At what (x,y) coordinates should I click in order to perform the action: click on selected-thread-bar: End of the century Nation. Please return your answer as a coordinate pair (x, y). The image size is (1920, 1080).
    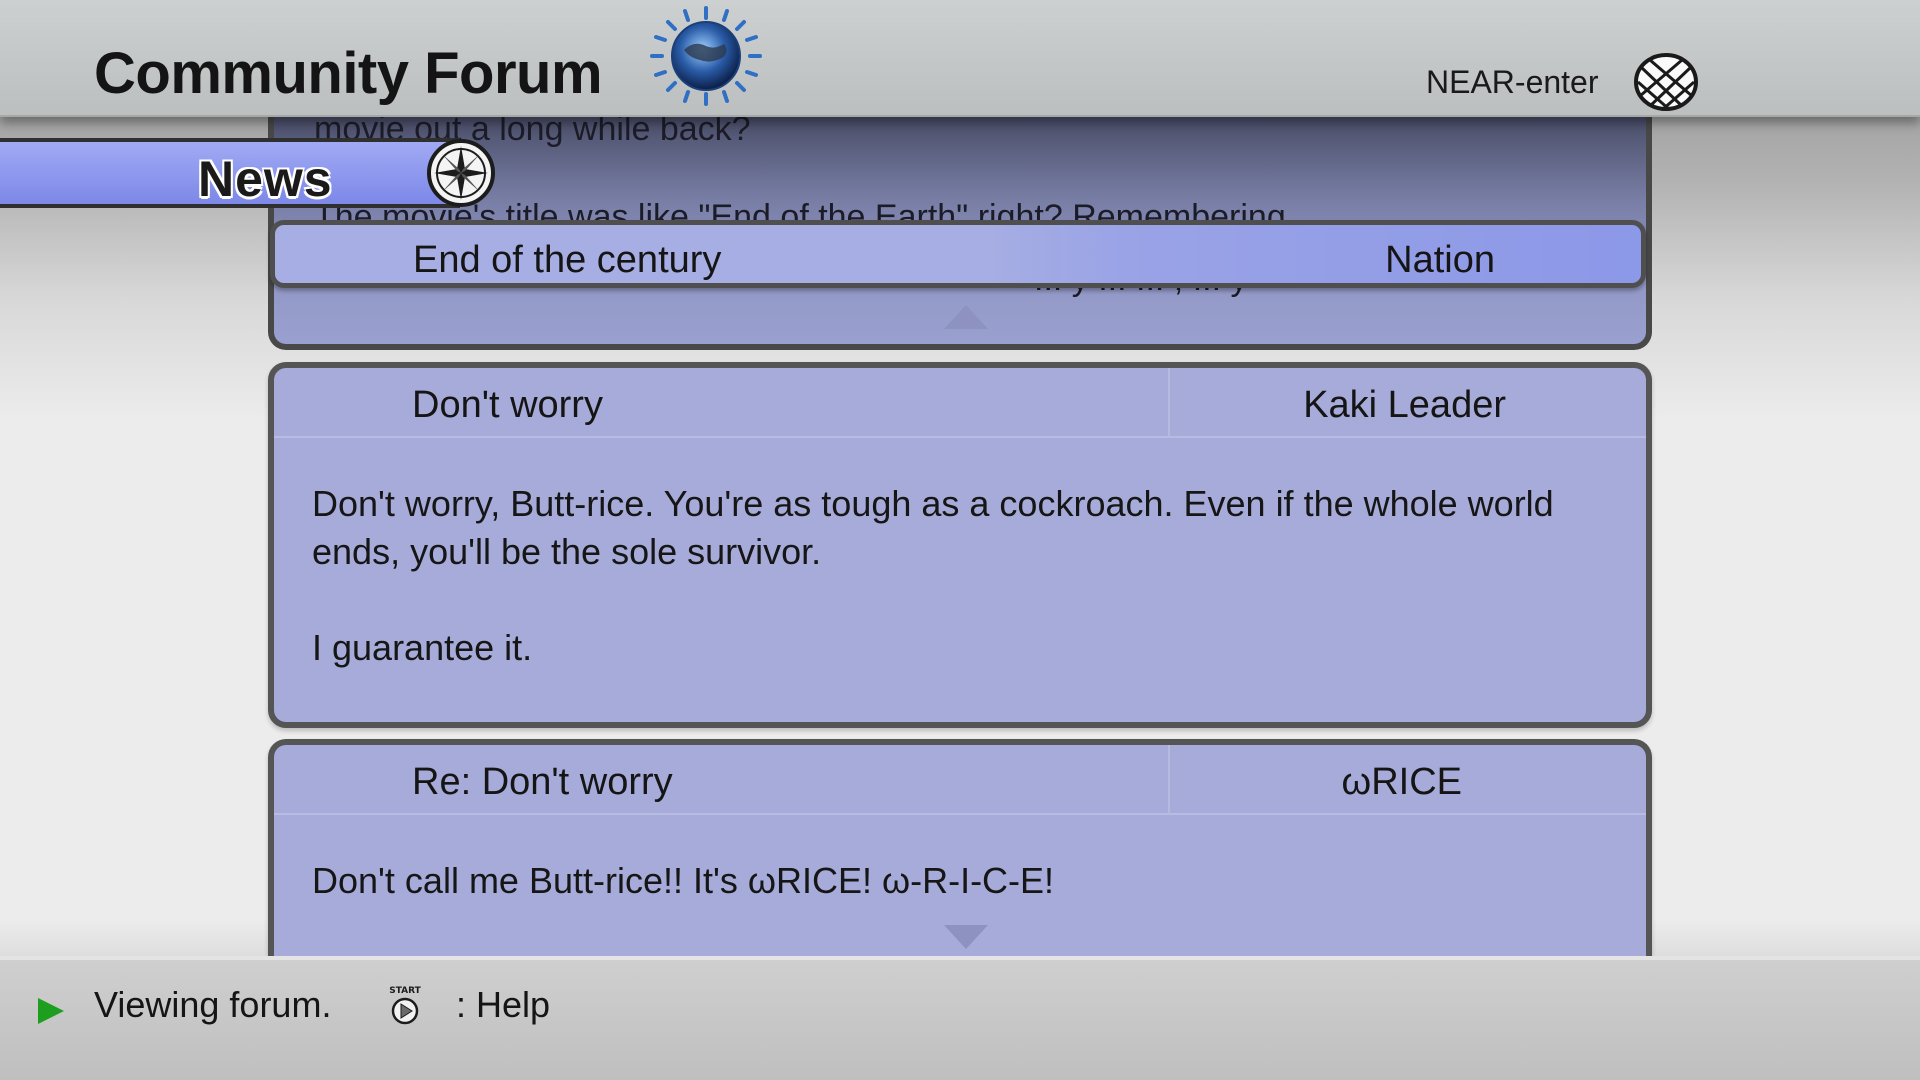
    Looking at the image, I should click on (958, 254).